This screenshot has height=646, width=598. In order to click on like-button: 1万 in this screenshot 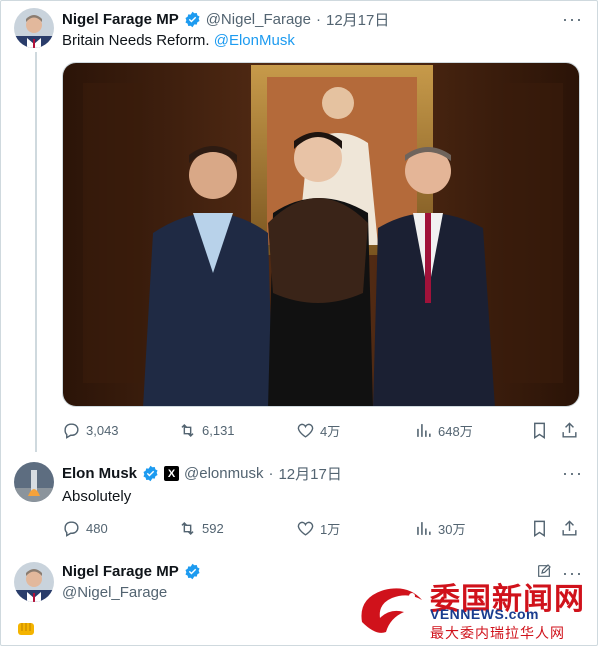, I will do `click(318, 528)`.